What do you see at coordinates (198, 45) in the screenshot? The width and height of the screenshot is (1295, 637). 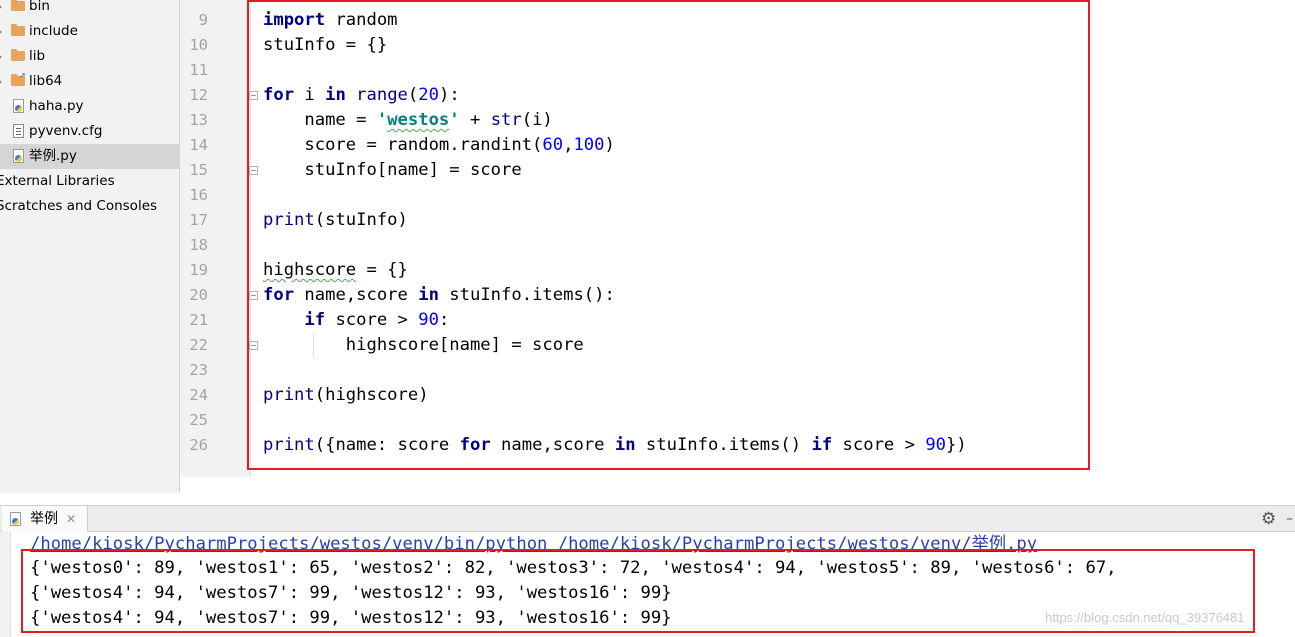 I see `line-number: 10` at bounding box center [198, 45].